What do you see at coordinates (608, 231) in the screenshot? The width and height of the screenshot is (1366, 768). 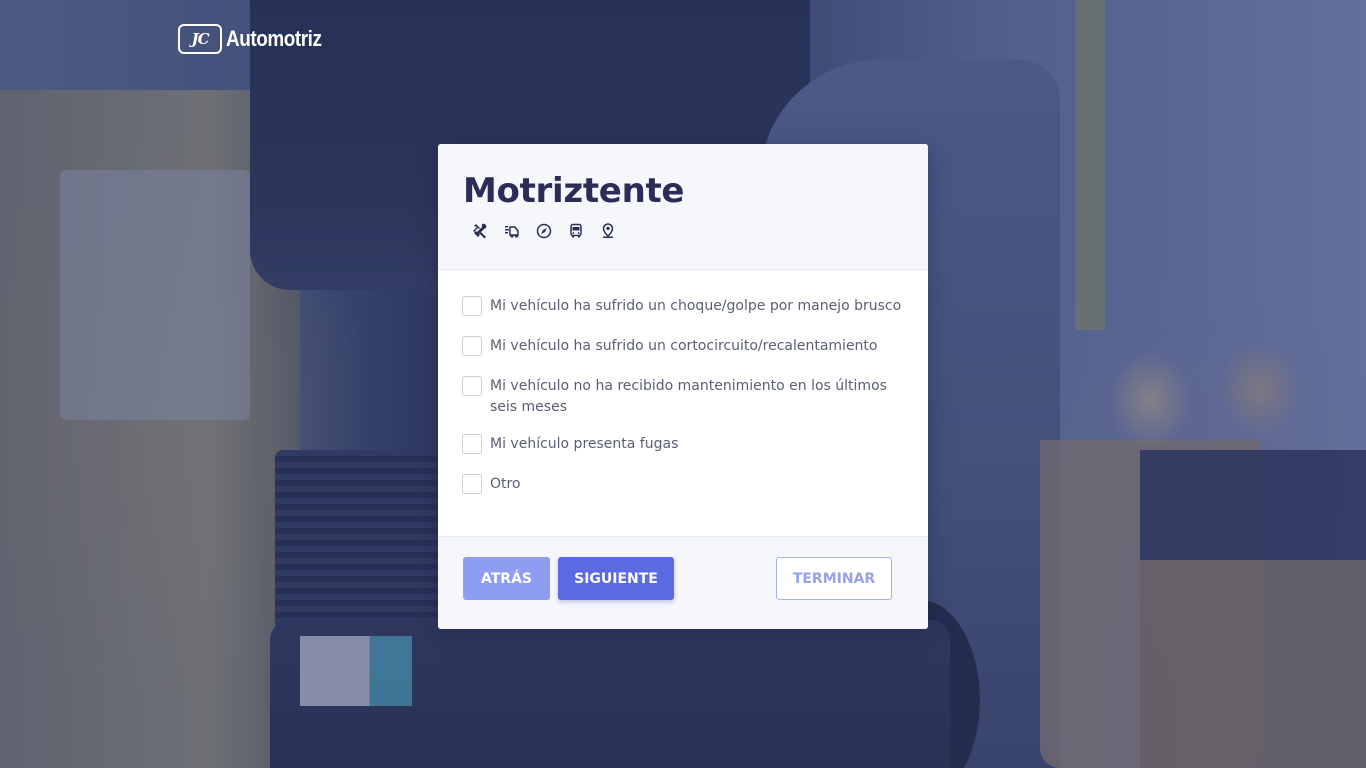 I see `location-pin-icon` at bounding box center [608, 231].